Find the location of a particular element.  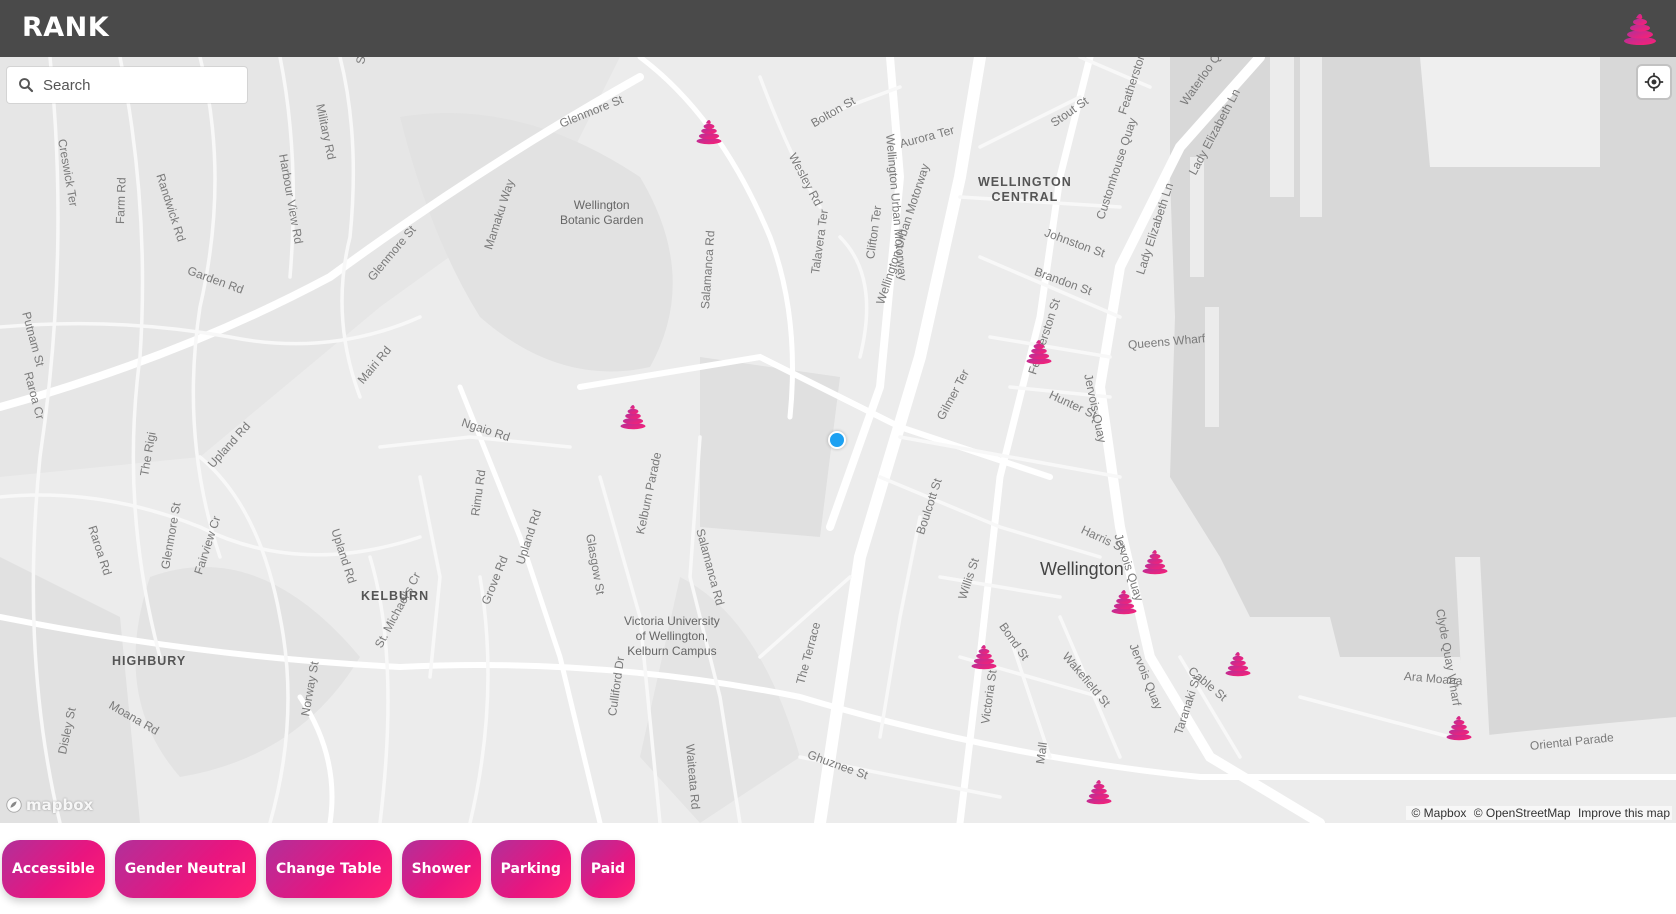

search-icon is located at coordinates (26, 85).